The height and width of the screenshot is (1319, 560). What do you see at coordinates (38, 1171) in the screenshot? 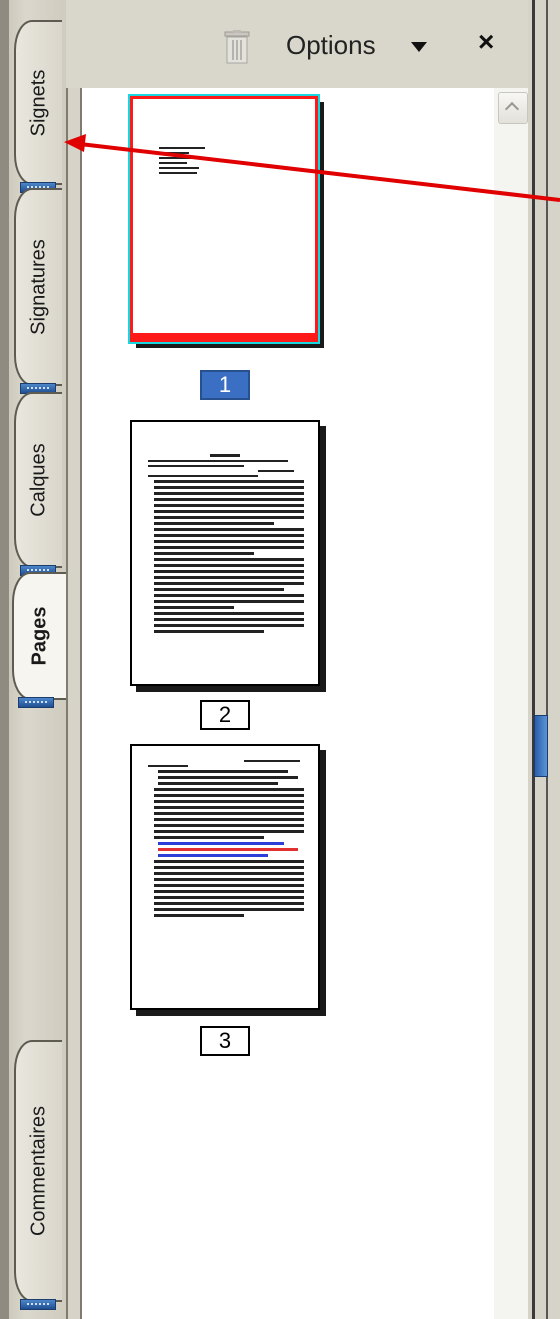
I see `tab-commentaires-label: Commentaires` at bounding box center [38, 1171].